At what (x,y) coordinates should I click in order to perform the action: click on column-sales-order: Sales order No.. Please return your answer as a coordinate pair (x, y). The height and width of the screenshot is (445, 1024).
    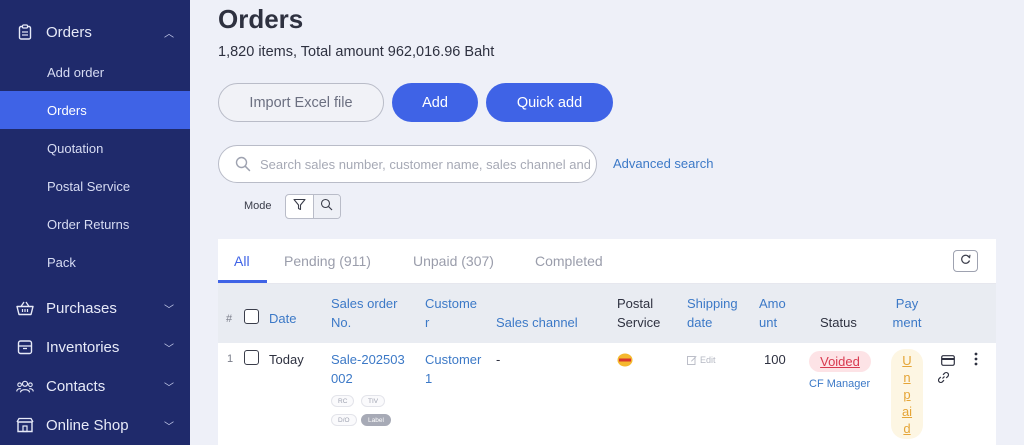
    Looking at the image, I should click on (364, 313).